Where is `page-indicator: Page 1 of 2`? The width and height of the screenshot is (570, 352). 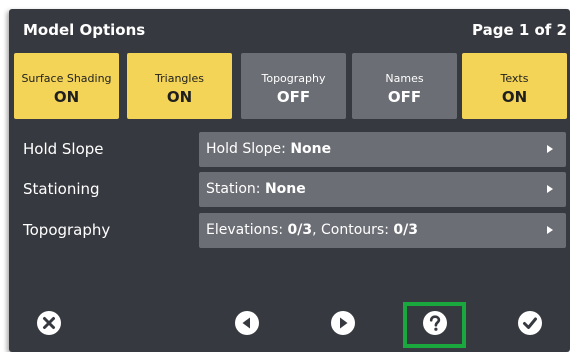 page-indicator: Page 1 of 2 is located at coordinates (519, 30).